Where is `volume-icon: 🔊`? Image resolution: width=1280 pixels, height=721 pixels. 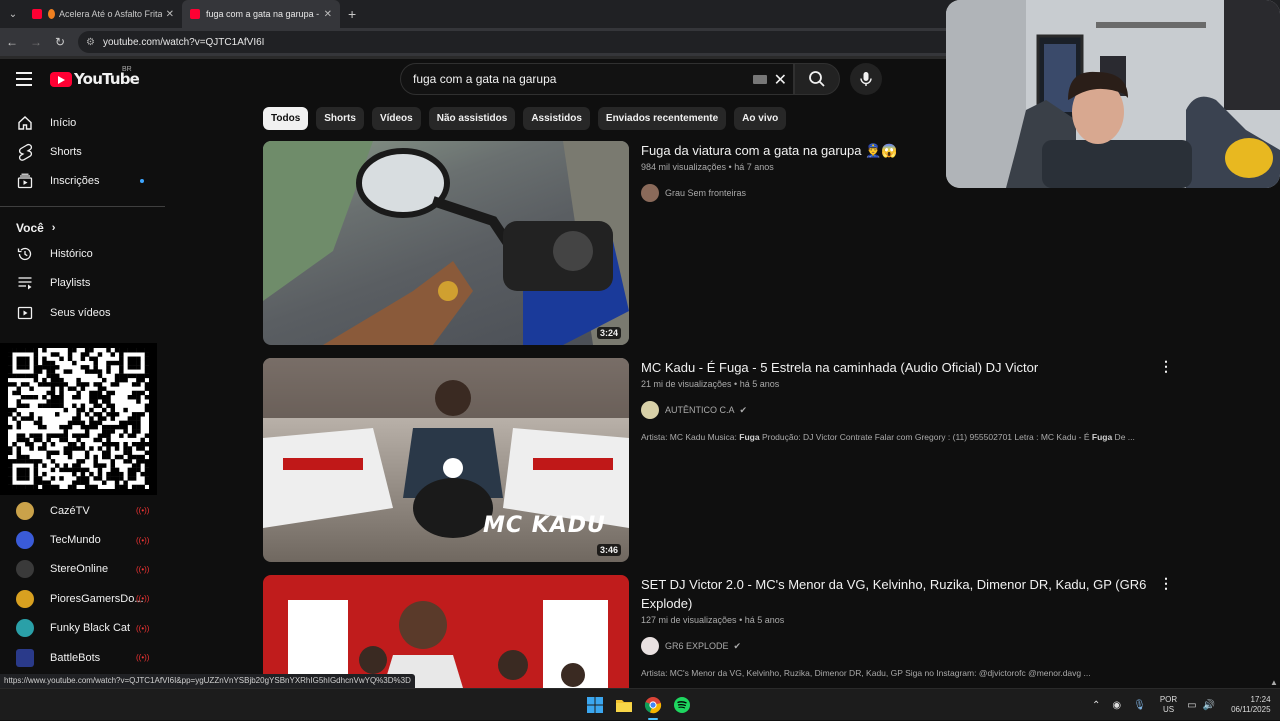 volume-icon: 🔊 is located at coordinates (1209, 705).